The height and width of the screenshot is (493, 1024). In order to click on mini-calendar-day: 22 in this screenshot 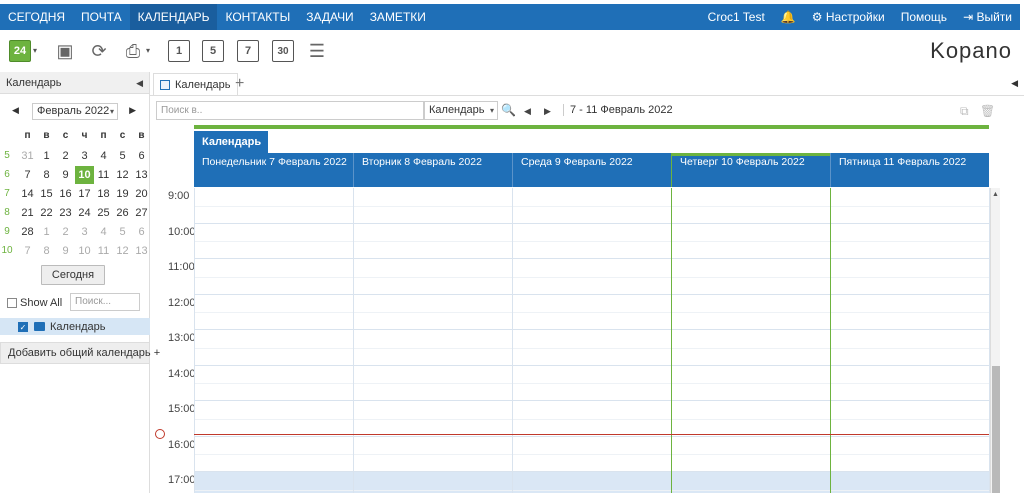, I will do `click(46, 213)`.